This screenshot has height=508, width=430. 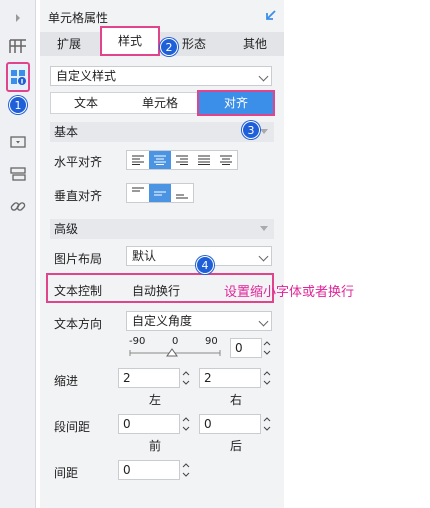 What do you see at coordinates (230, 424) in the screenshot?
I see `para-after-input: 0` at bounding box center [230, 424].